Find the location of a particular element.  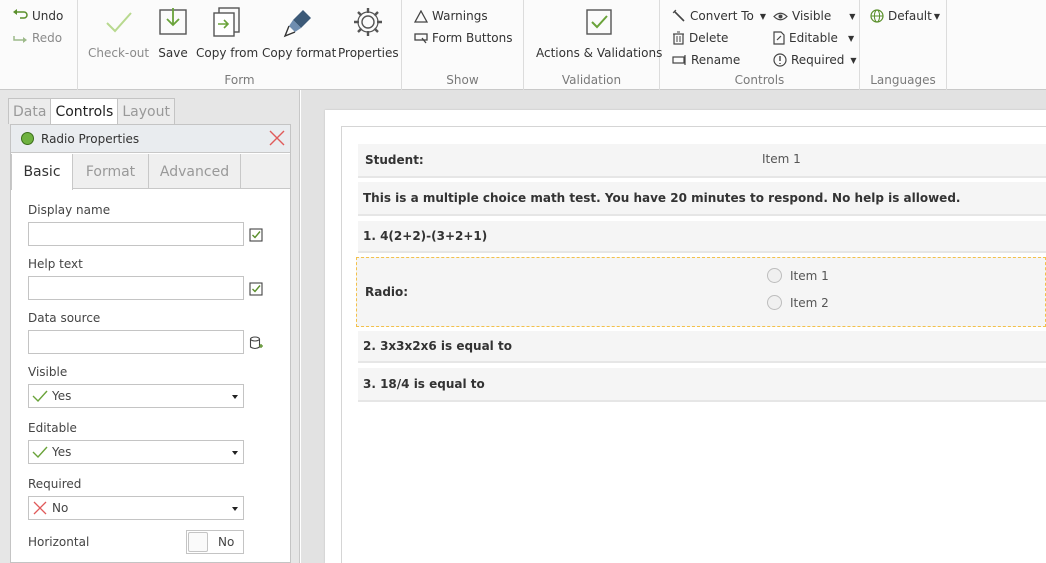

controls-group-label: Controls is located at coordinates (759, 80).